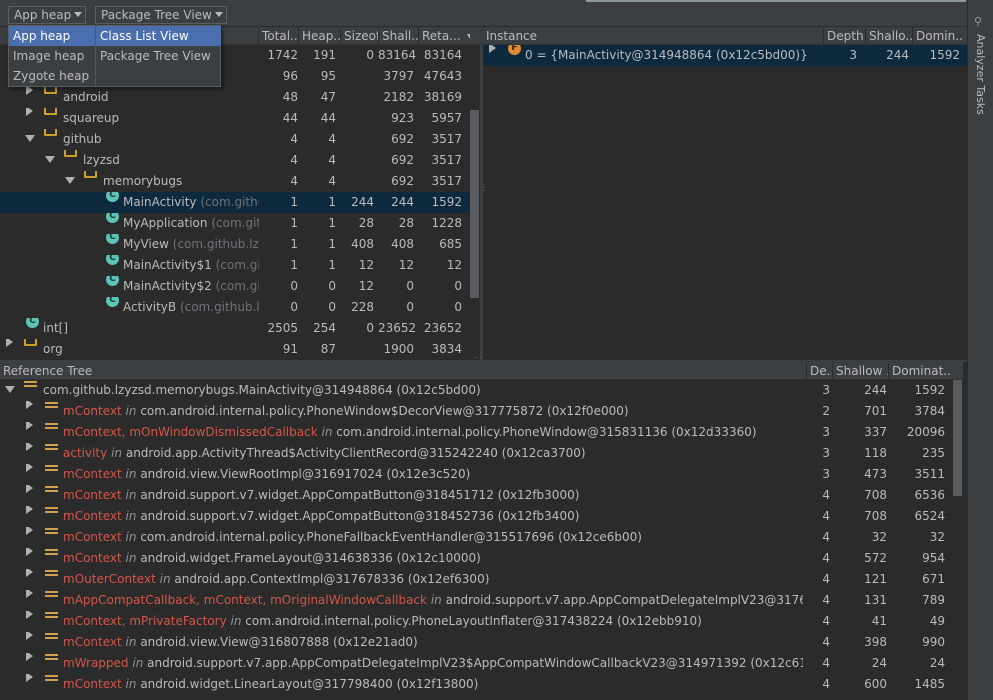  What do you see at coordinates (235, 139) in the screenshot?
I see `tree-row-github: github 4 4 692 3517` at bounding box center [235, 139].